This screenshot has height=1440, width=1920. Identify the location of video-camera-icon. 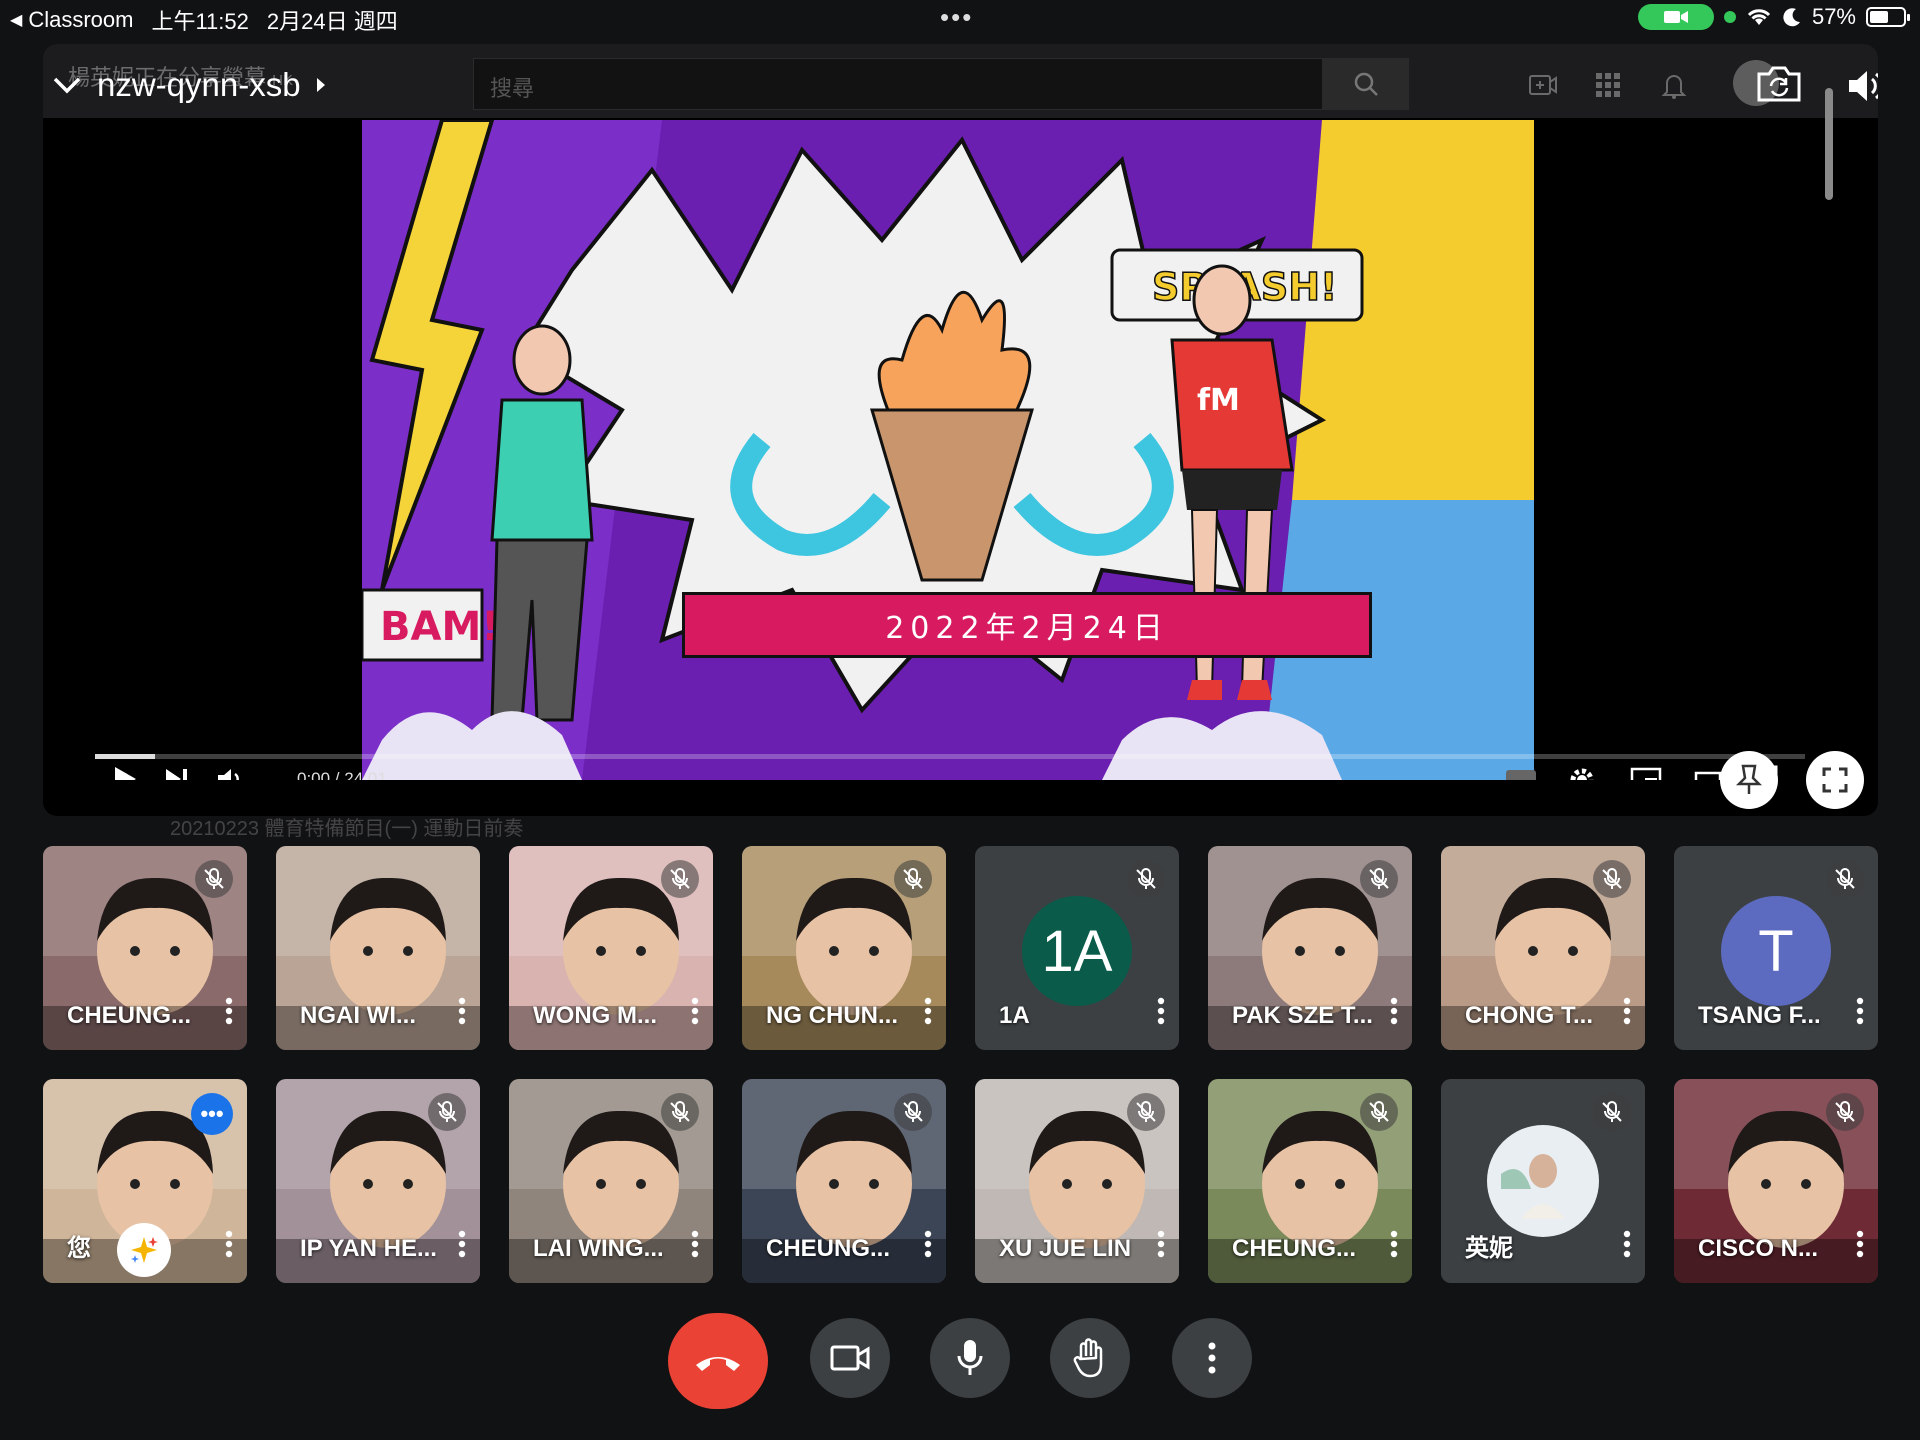
(850, 1358).